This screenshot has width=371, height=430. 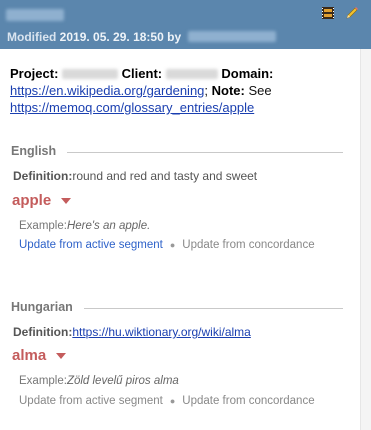 What do you see at coordinates (174, 37) in the screenshot?
I see `by-label: by` at bounding box center [174, 37].